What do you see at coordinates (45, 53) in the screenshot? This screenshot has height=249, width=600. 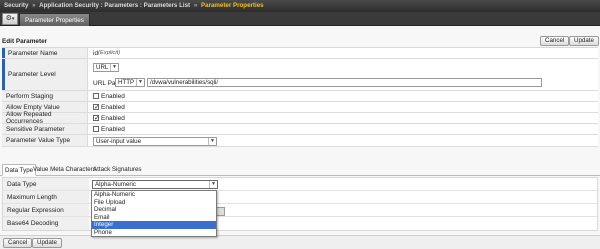 I see `label-parameter-name: Parameter Name` at bounding box center [45, 53].